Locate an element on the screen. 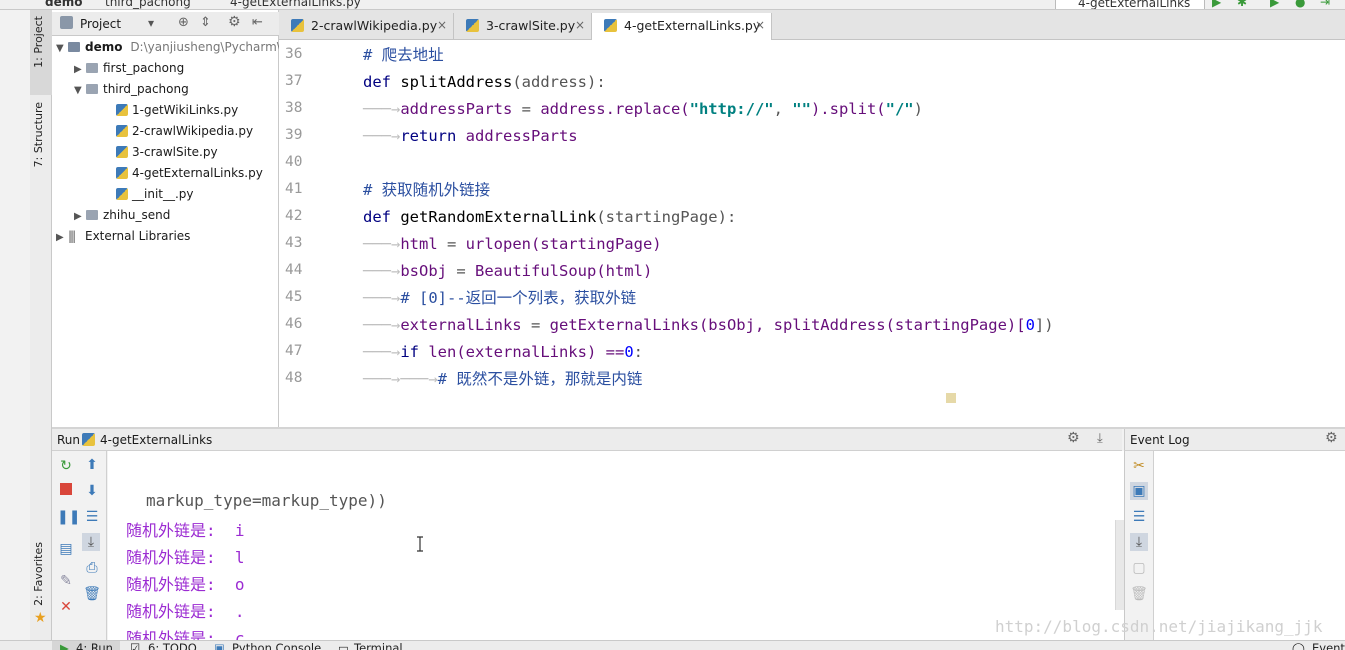 Image resolution: width=1345 pixels, height=650 pixels. tab-python-console-label: Python Console is located at coordinates (277, 645).